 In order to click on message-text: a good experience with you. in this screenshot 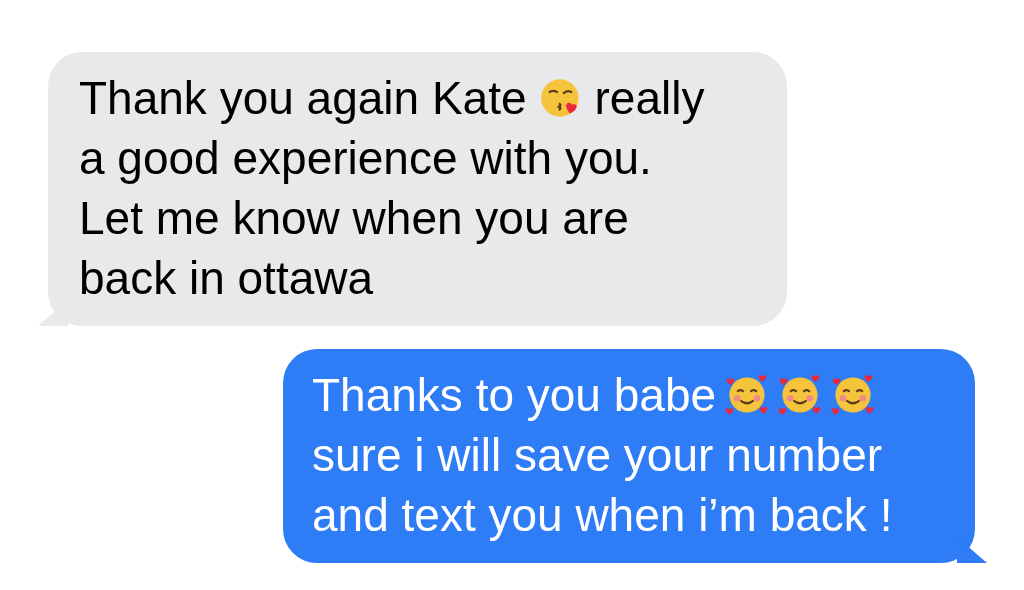, I will do `click(365, 158)`.